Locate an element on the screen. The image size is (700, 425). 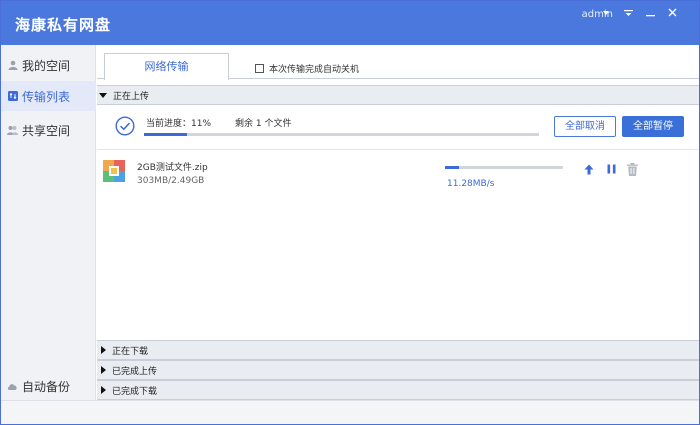
auto-shutdown-label: 本次传输完成自动关机 is located at coordinates (314, 70).